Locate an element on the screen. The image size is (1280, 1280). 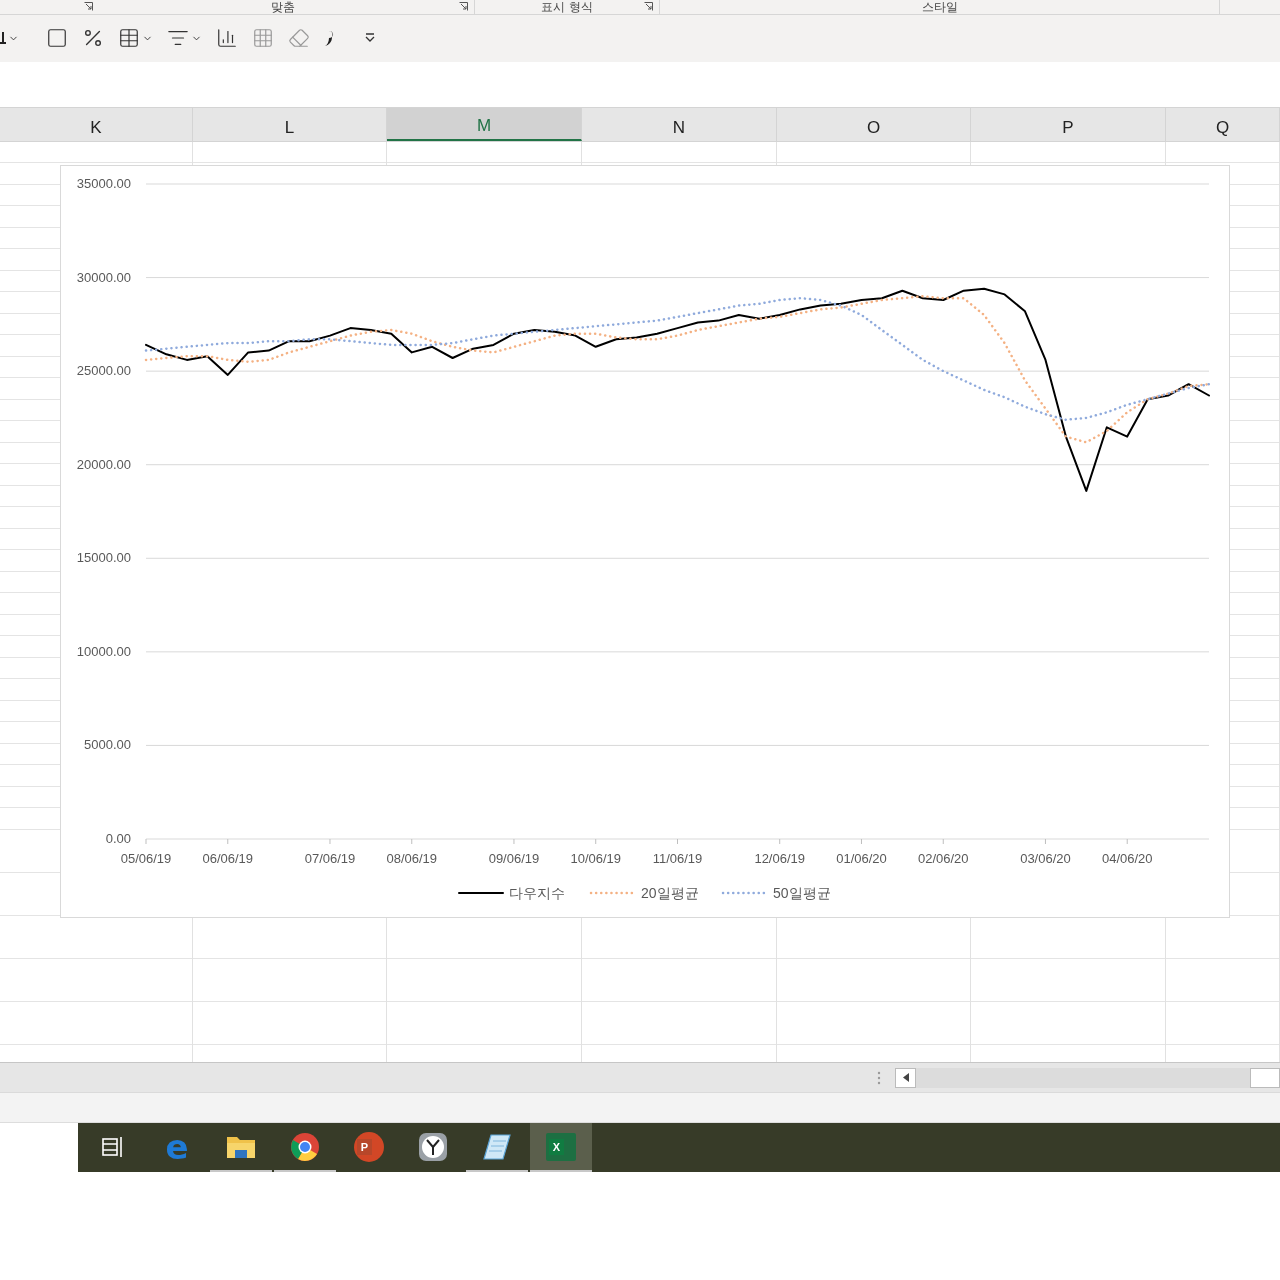
y-tick-label: 30000.00 is located at coordinates (103, 277).